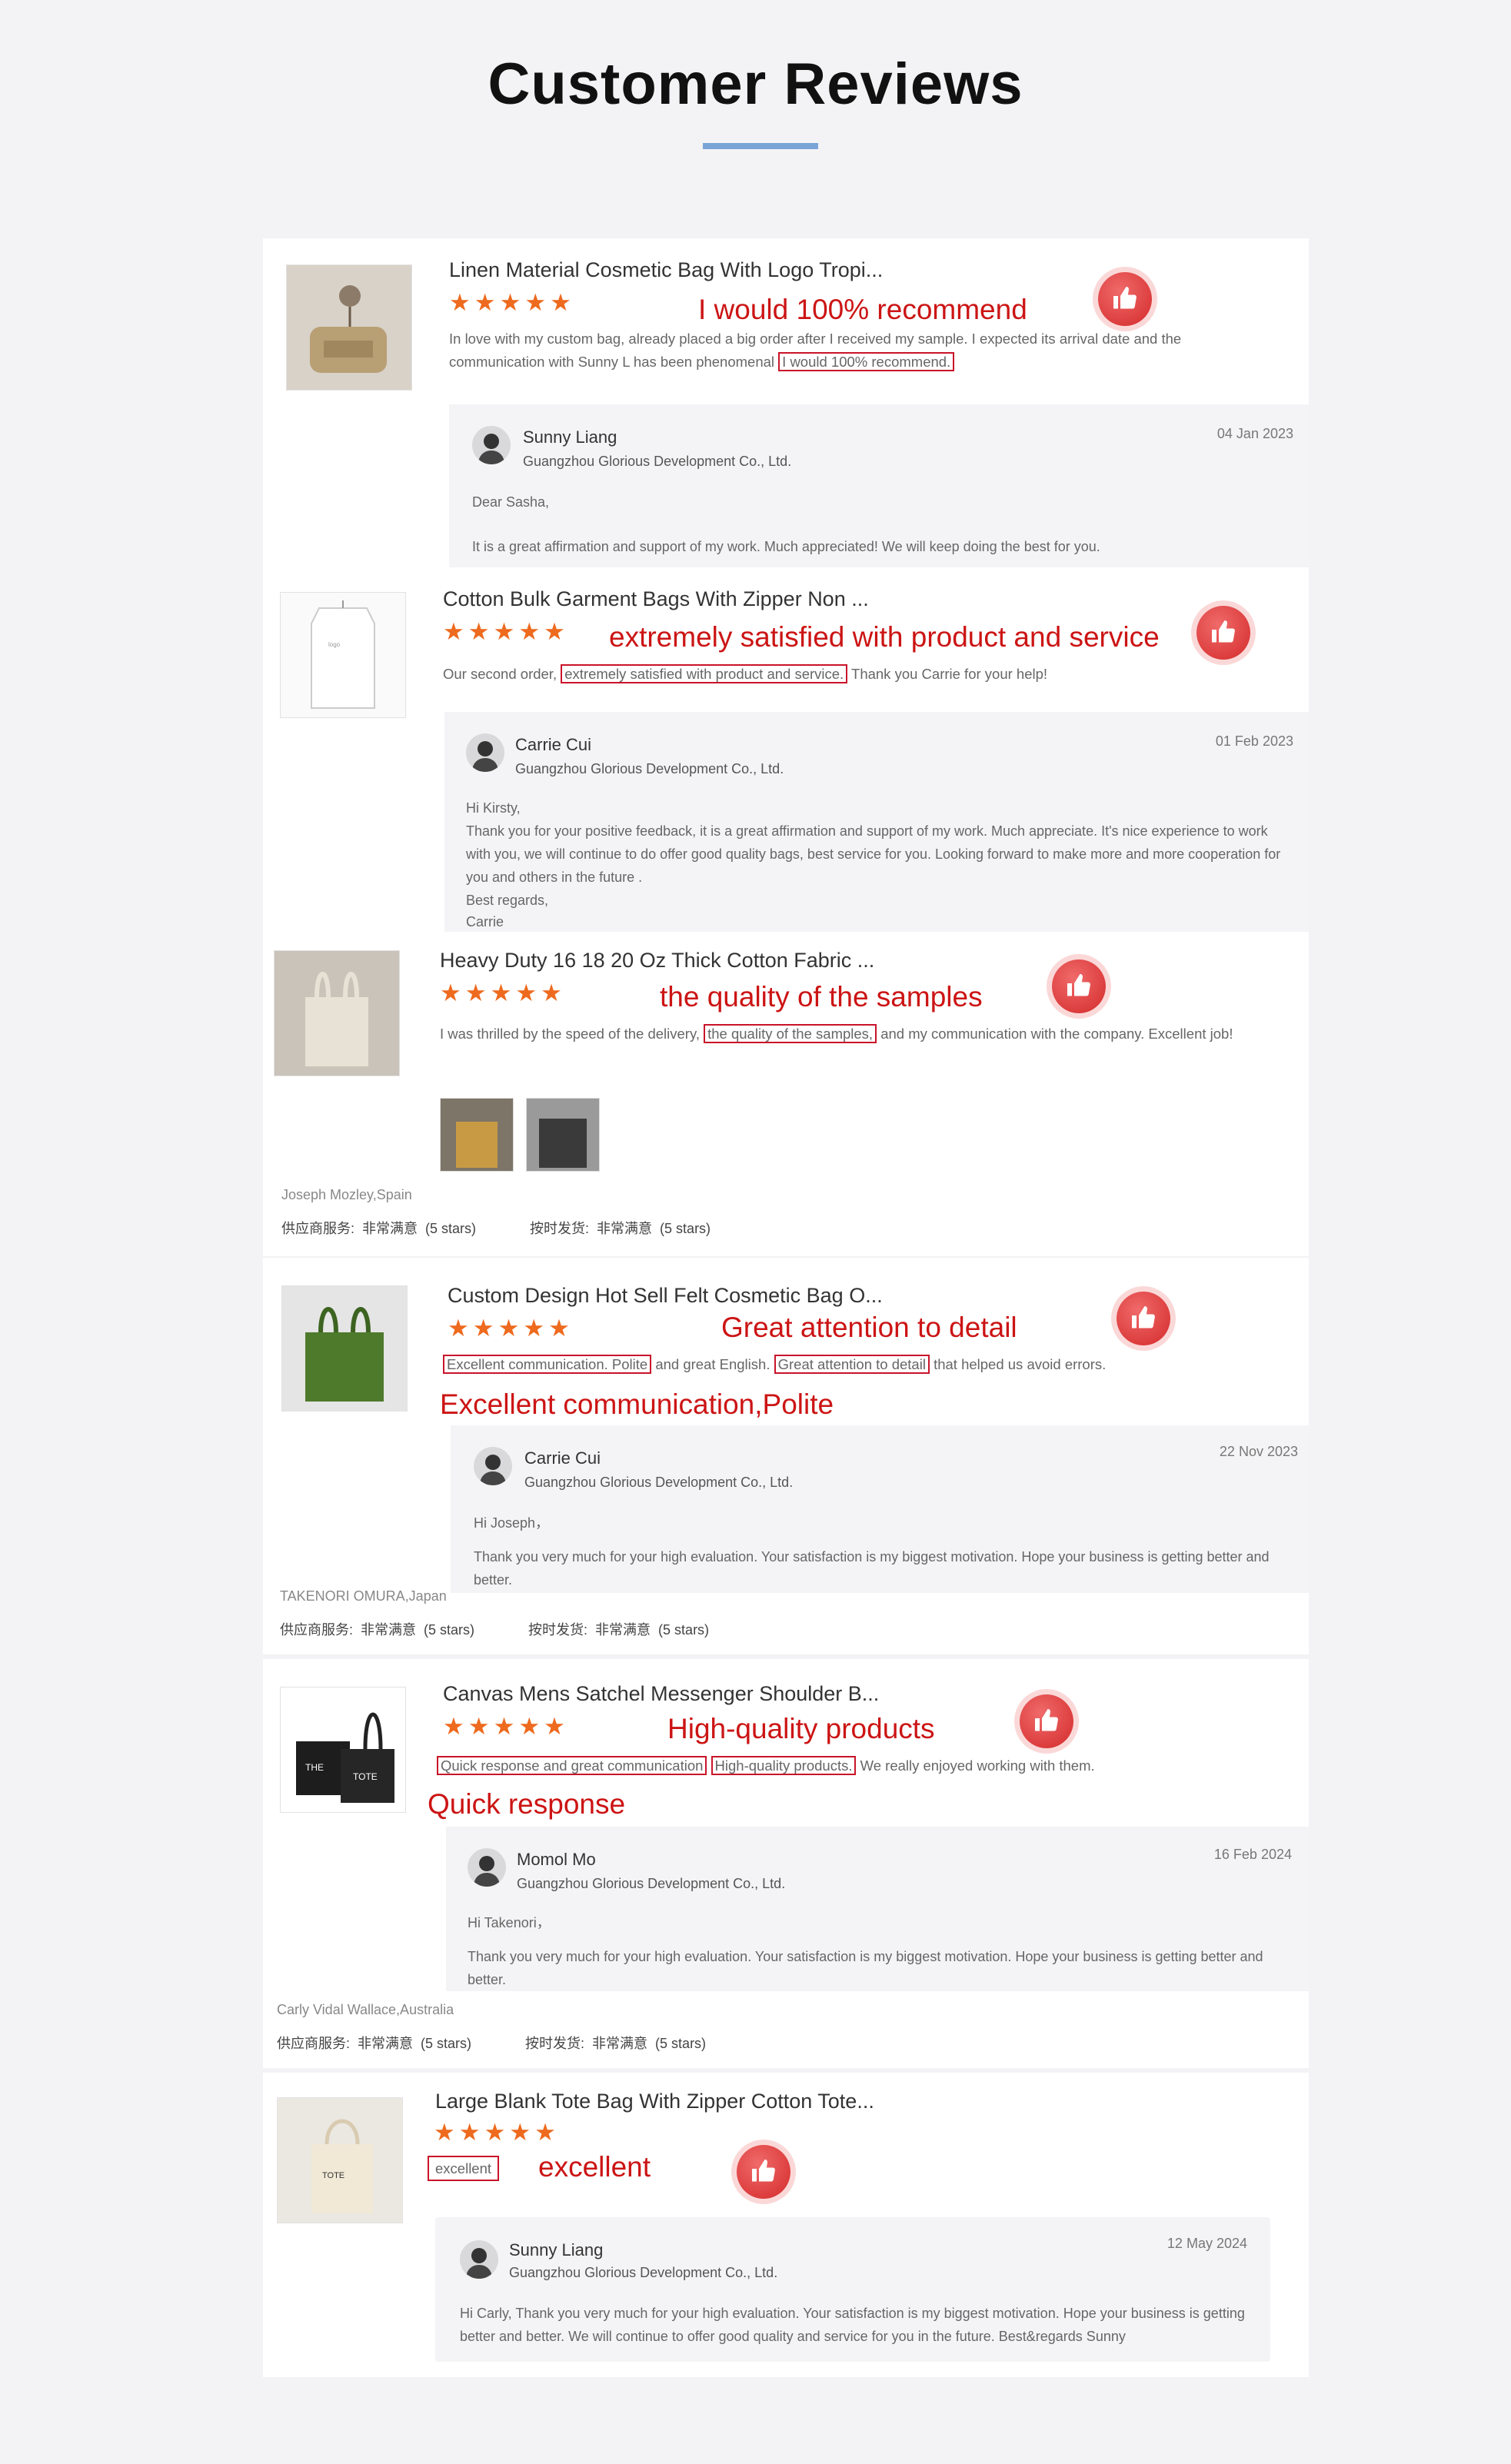 This screenshot has width=1511, height=2464. Describe the element at coordinates (343, 1750) in the screenshot. I see `product-image: THE TOTE` at that location.